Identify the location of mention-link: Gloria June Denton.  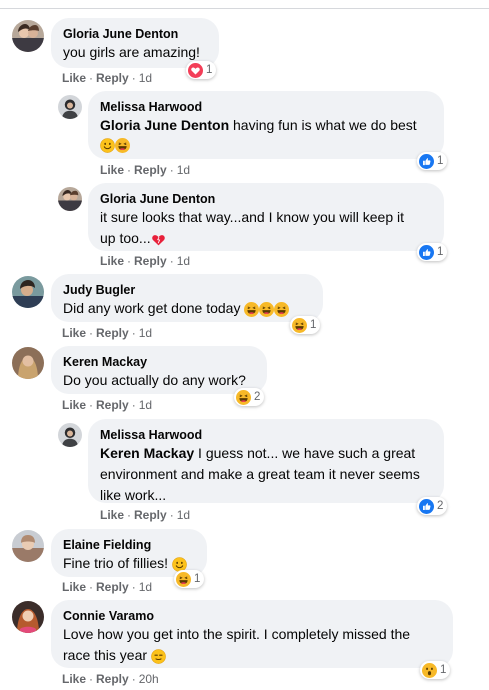
(164, 125).